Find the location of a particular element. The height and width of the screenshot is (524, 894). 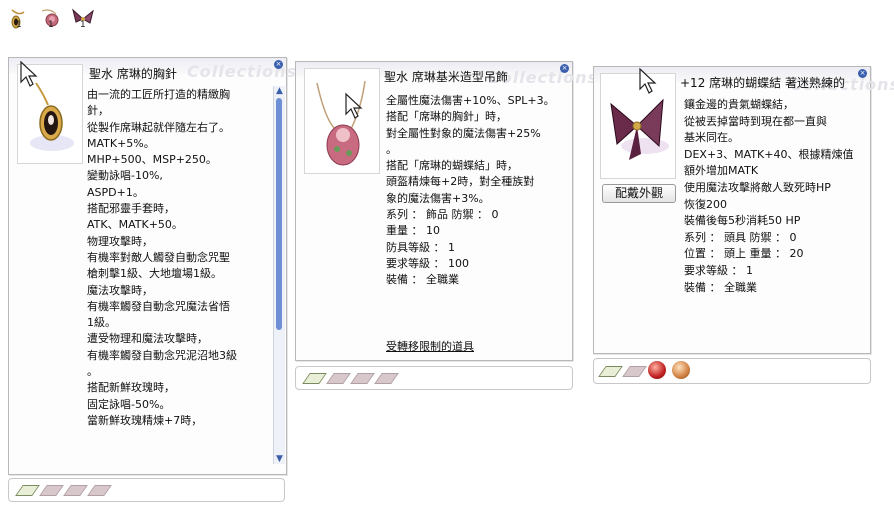

orange-card-orb-icon is located at coordinates (681, 370).